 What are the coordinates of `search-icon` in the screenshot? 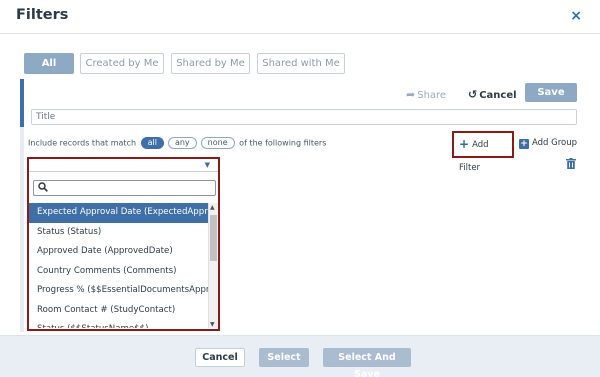 It's located at (43, 188).